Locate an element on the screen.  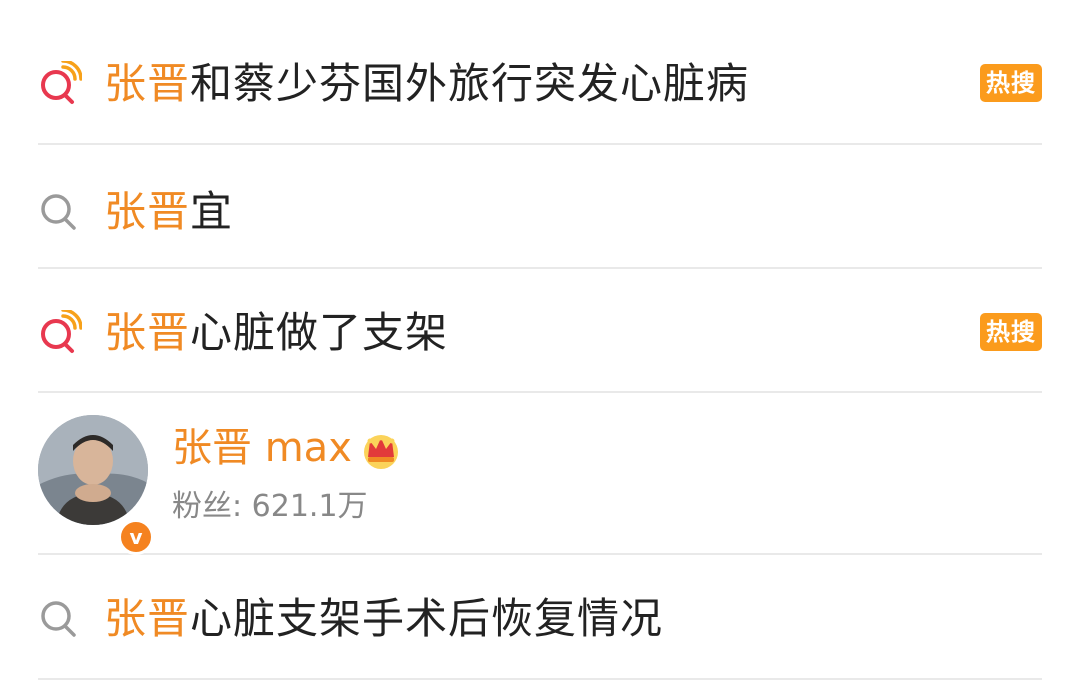
fans-count: 粉丝: 621.1万 is located at coordinates (270, 507).